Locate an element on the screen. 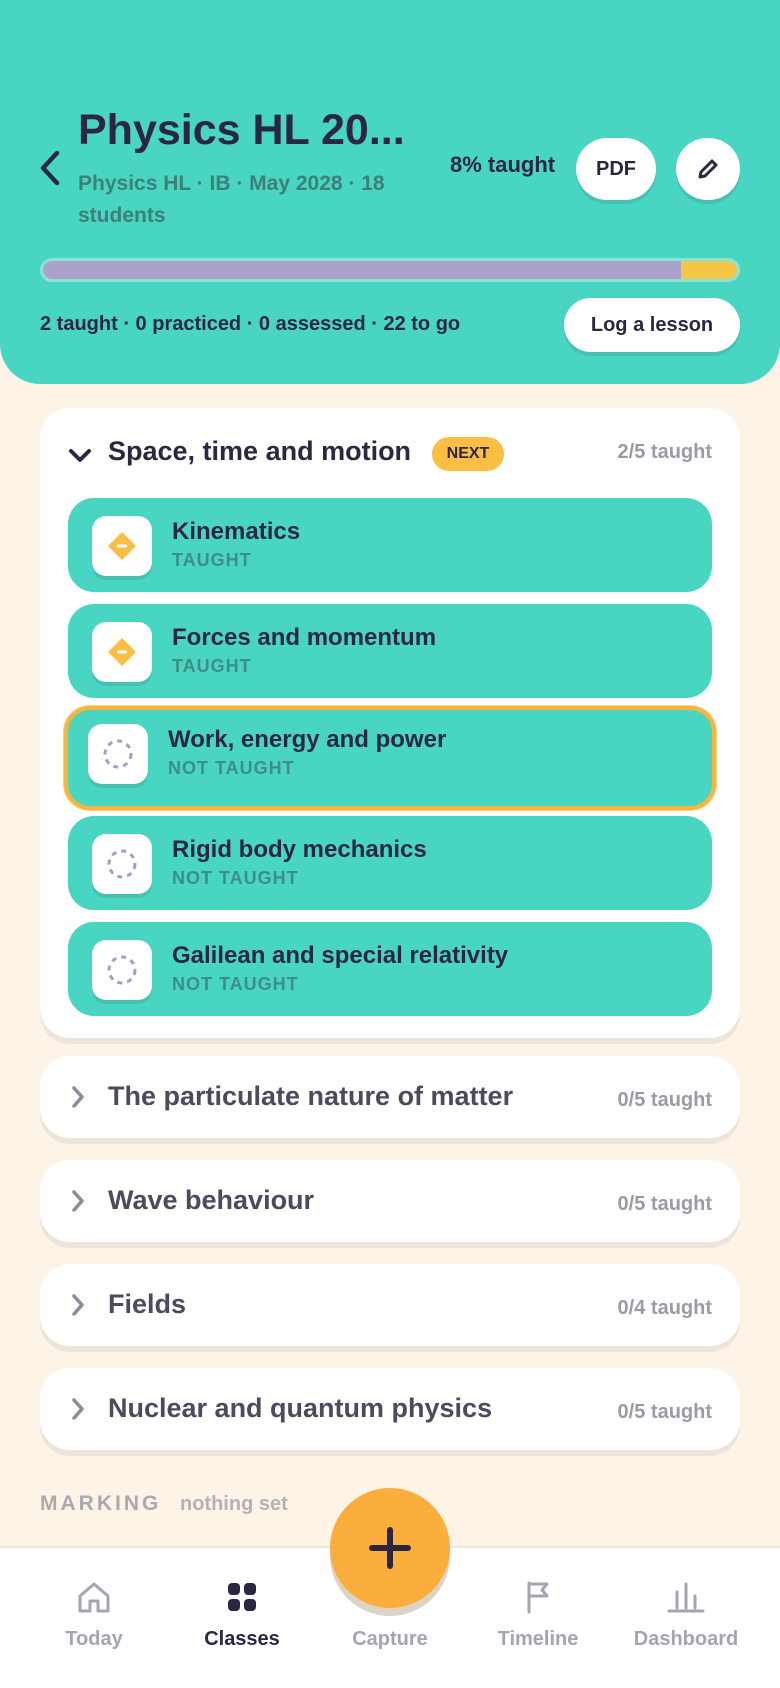 The width and height of the screenshot is (780, 1688). section-title: Wave behaviour is located at coordinates (211, 1200).